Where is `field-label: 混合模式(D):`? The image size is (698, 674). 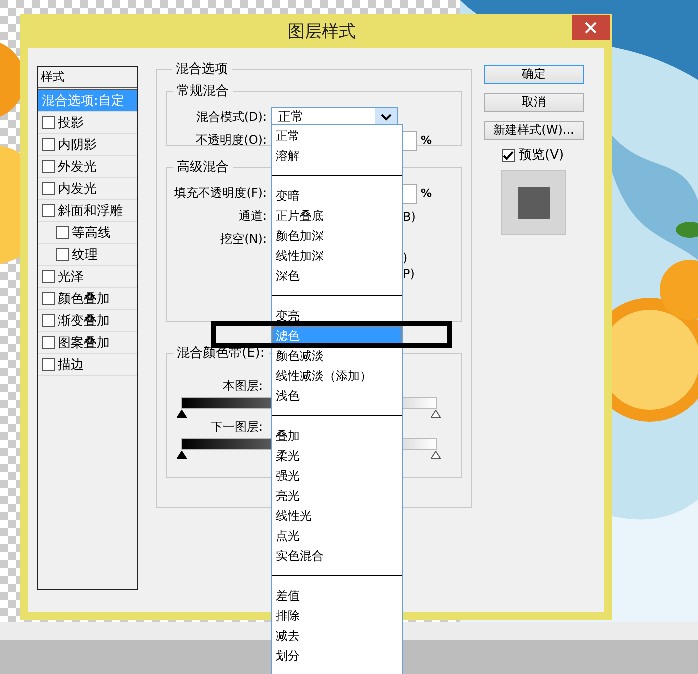 field-label: 混合模式(D): is located at coordinates (231, 117).